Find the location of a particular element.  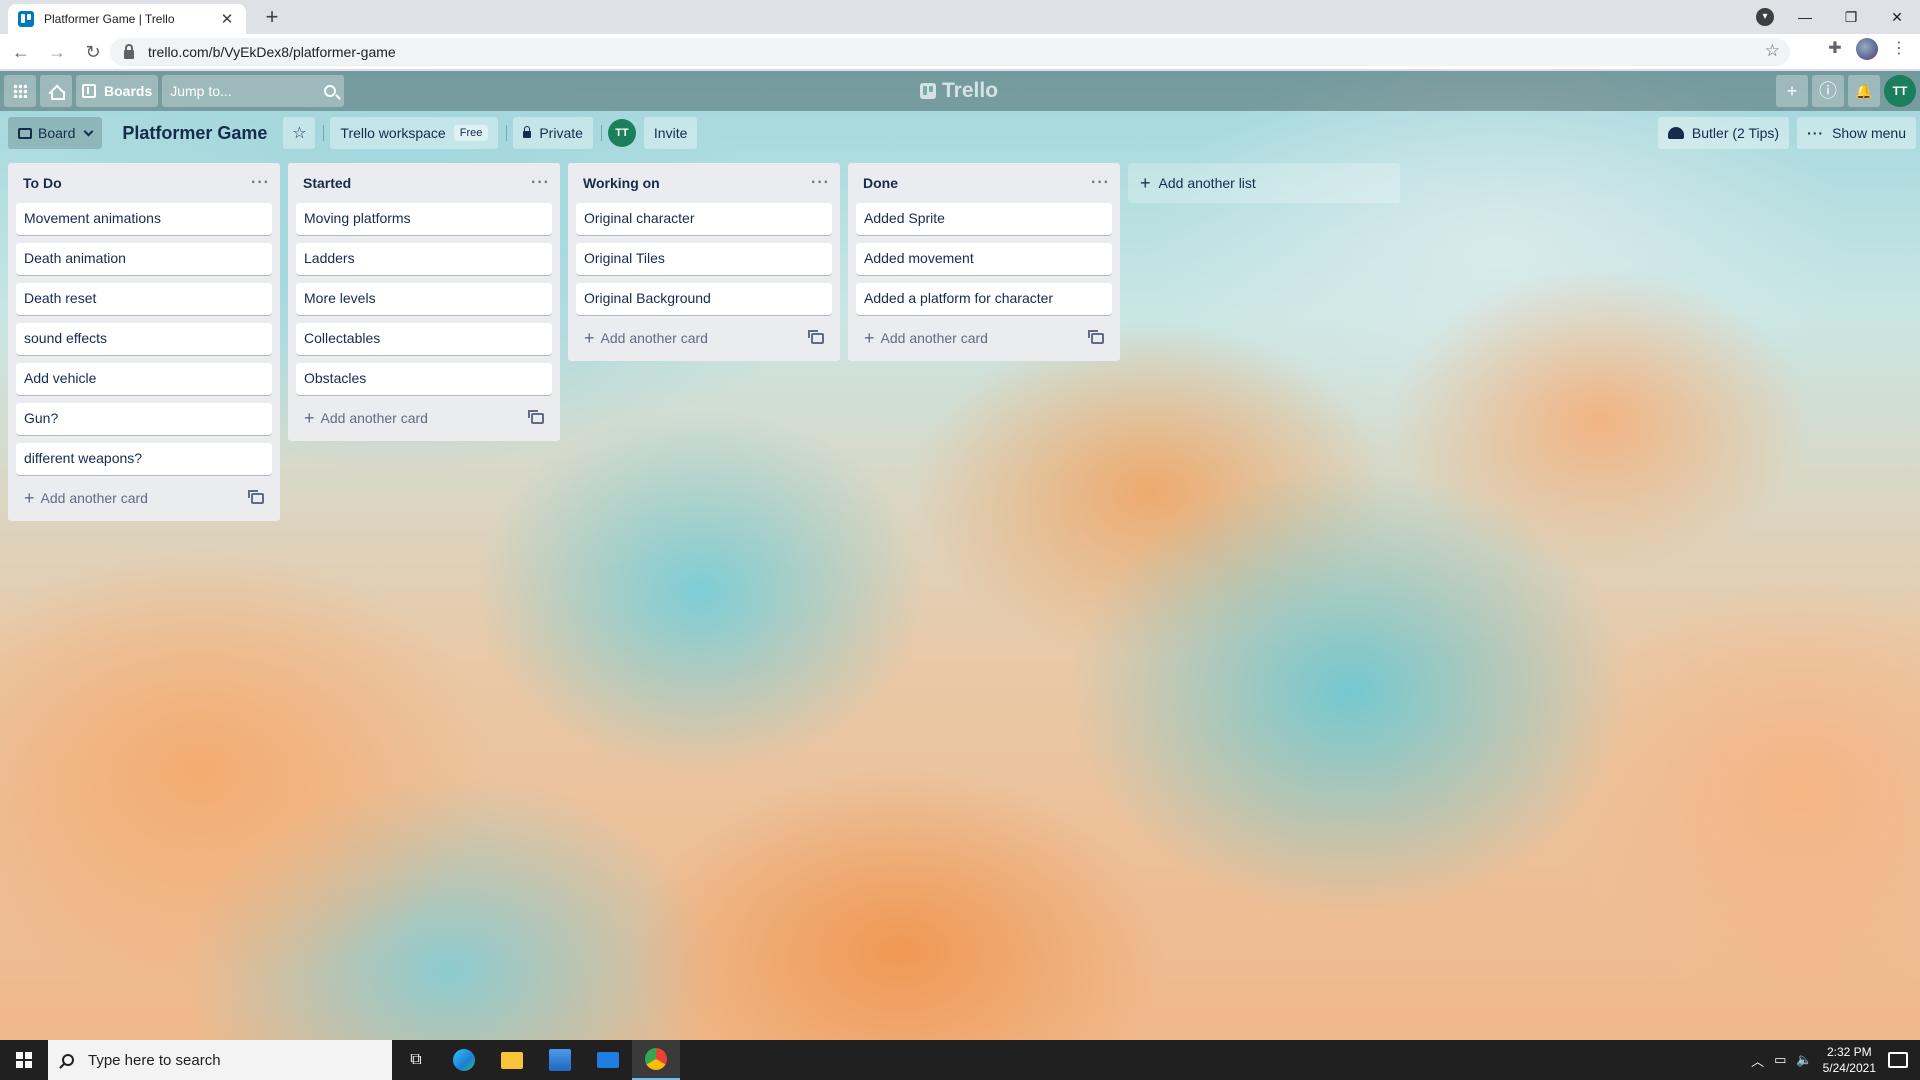

home-button is located at coordinates (56, 91).